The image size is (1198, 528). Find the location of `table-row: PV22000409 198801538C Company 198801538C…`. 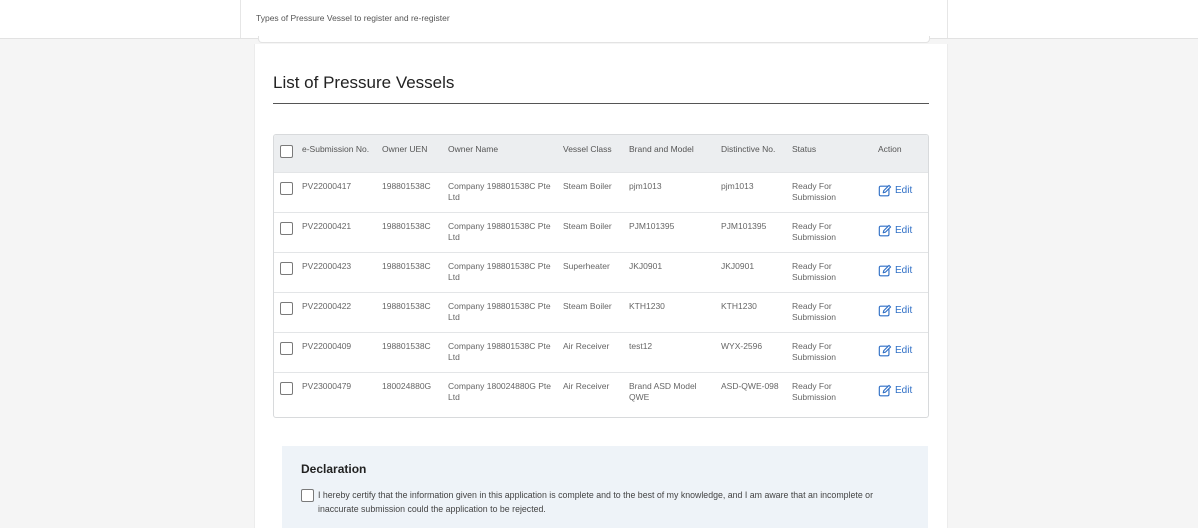

table-row: PV22000409 198801538C Company 198801538C… is located at coordinates (601, 352).